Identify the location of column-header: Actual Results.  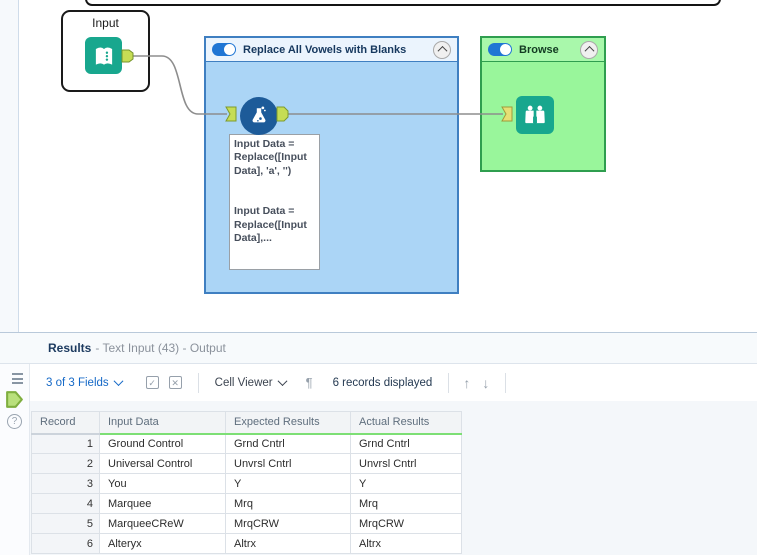
(406, 423).